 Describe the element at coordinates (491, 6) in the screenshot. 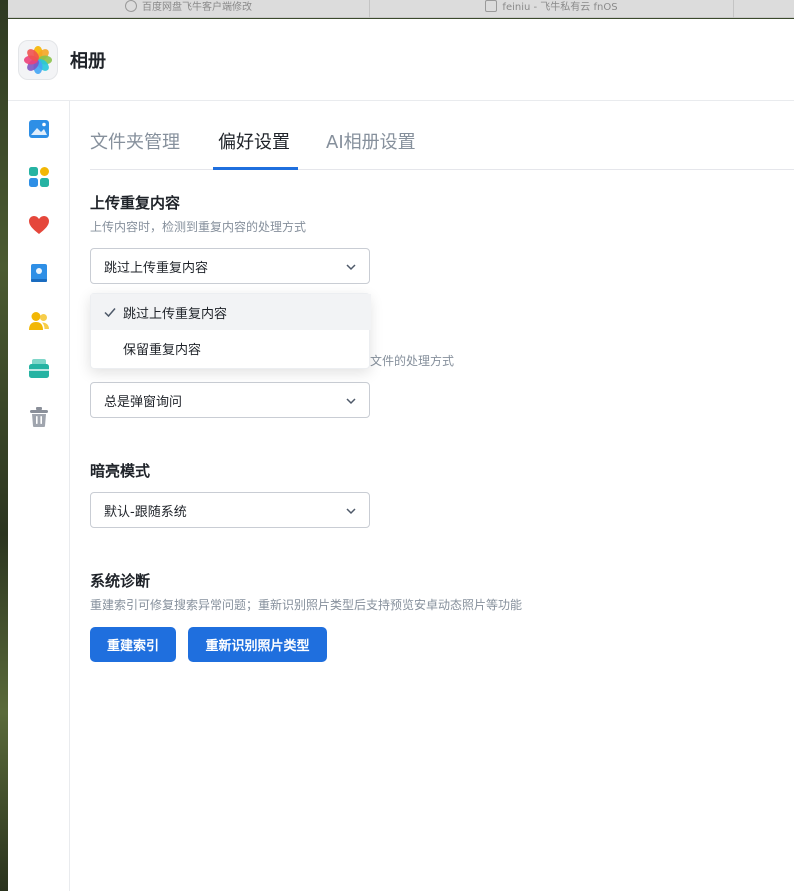

I see `page-icon` at that location.